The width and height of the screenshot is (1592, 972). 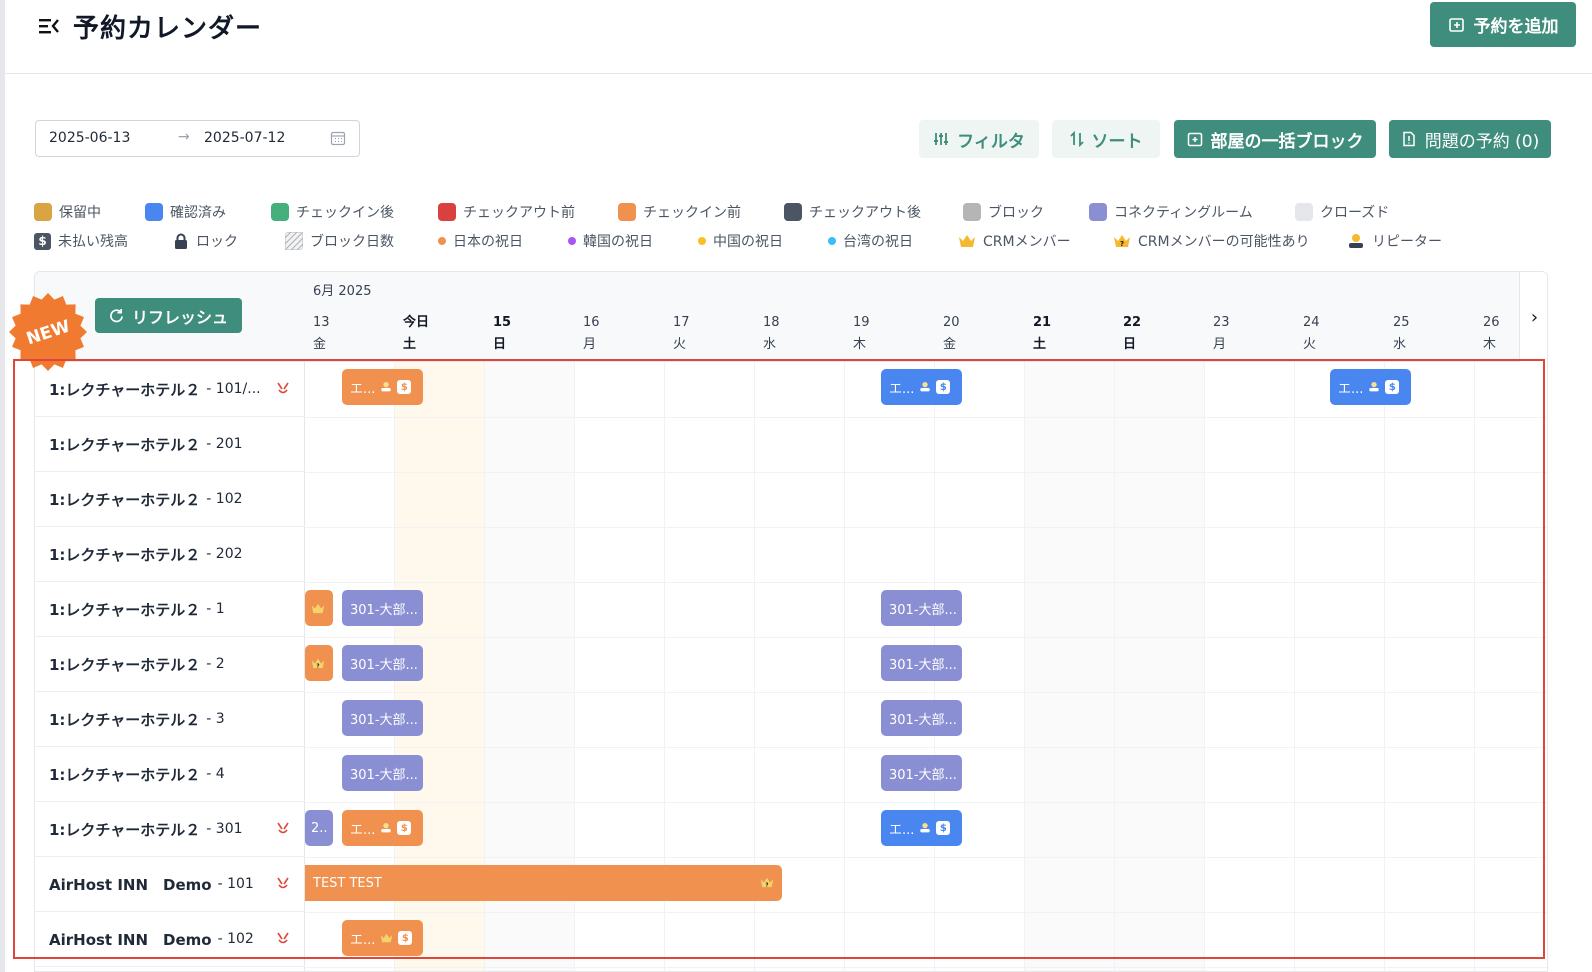 I want to click on month-label: 6月 2025, so click(x=342, y=291).